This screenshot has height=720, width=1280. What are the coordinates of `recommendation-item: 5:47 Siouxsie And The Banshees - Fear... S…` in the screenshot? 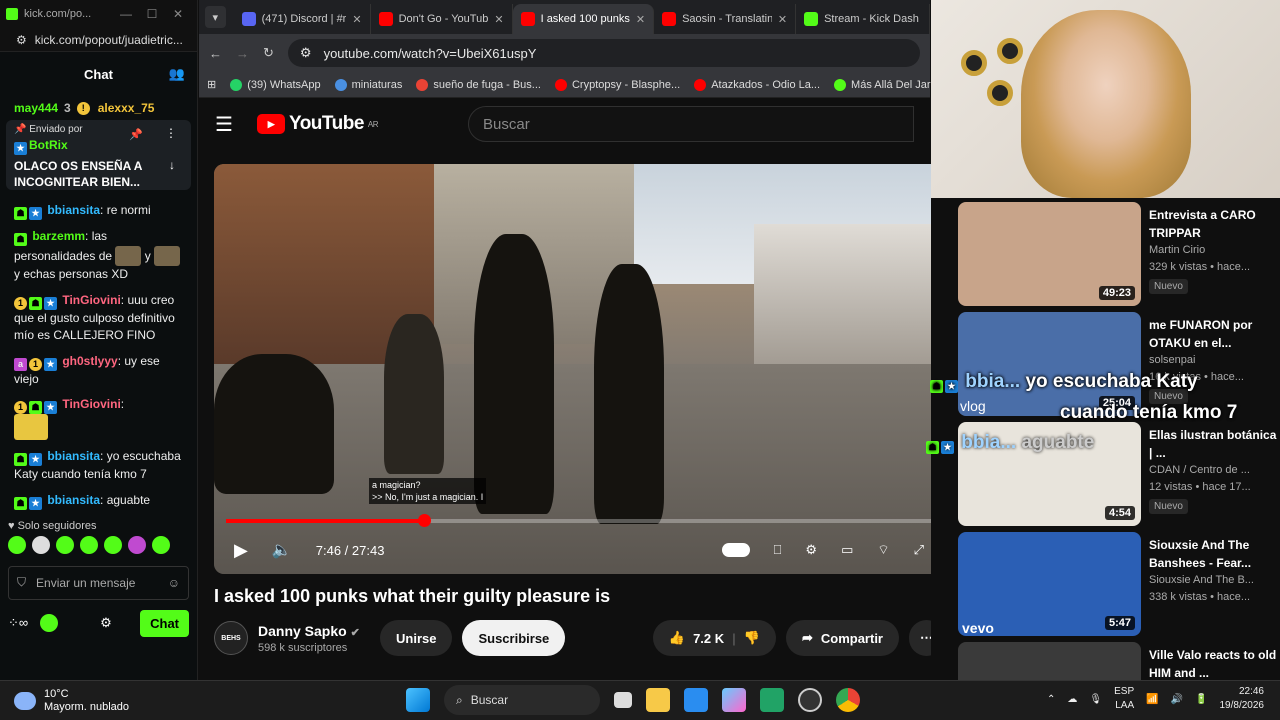 It's located at (1119, 584).